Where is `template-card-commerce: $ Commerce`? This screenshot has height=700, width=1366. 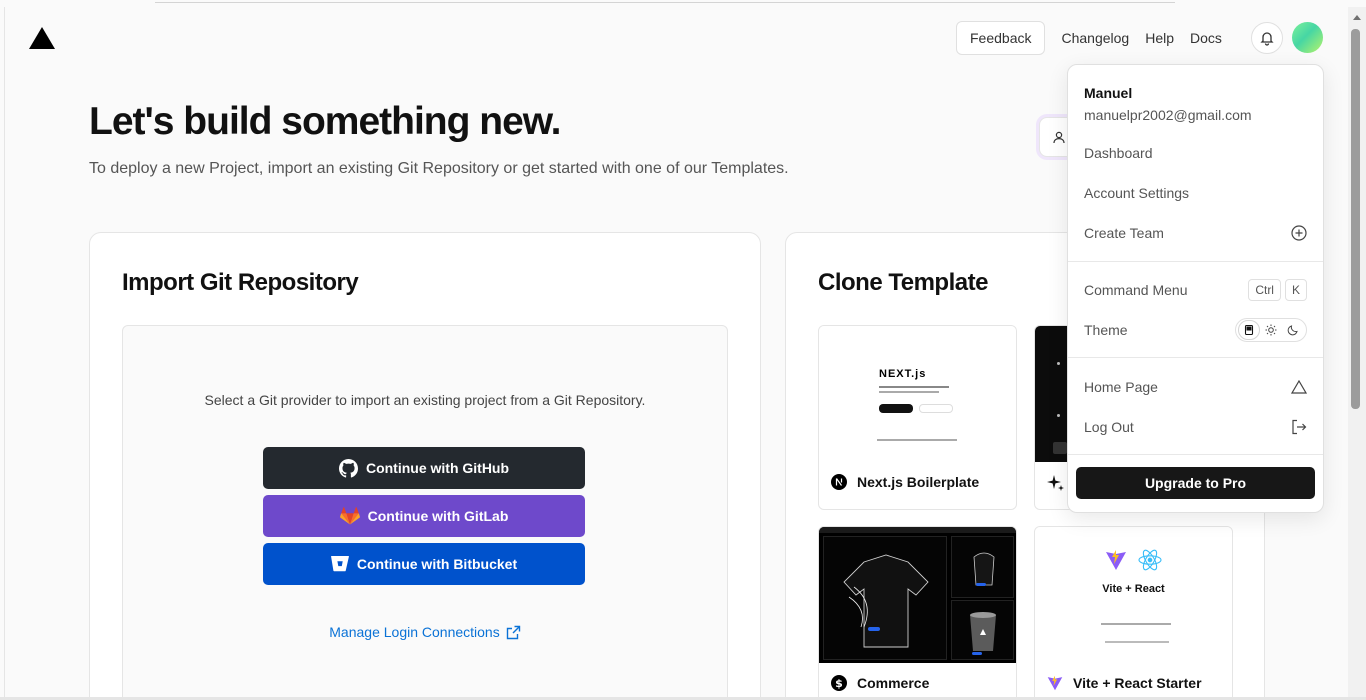 template-card-commerce: $ Commerce is located at coordinates (917, 611).